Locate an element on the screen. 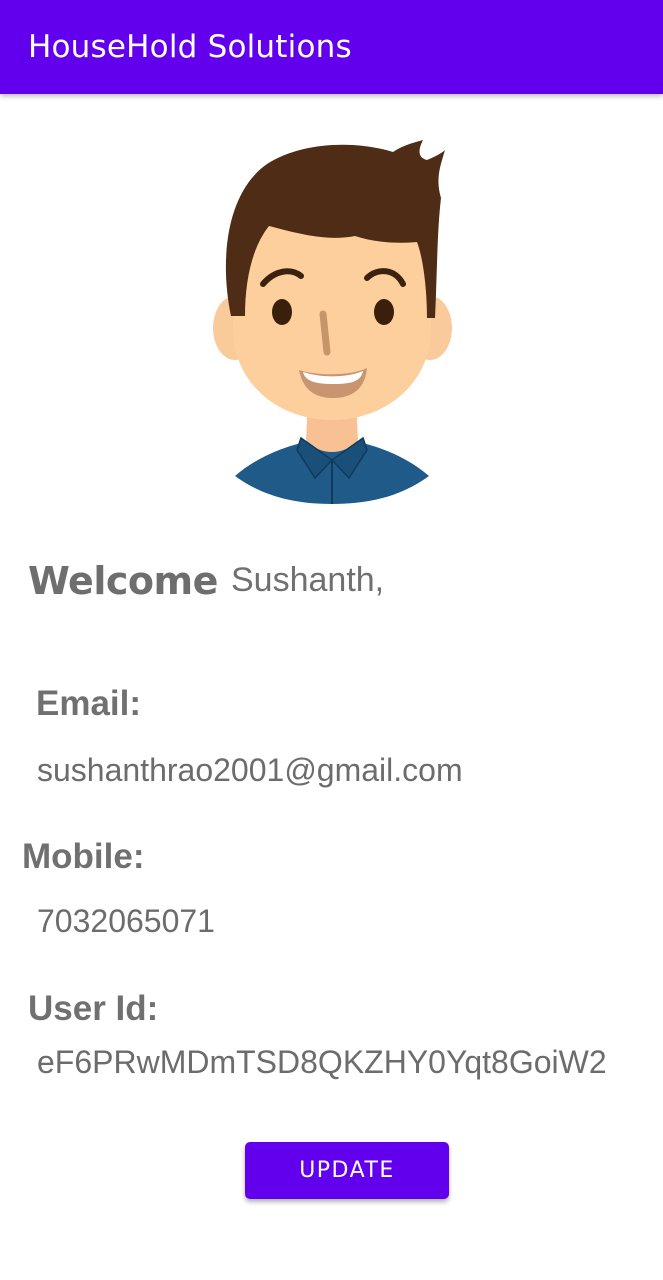 The image size is (663, 1280). user-id-value: eF6PRwMDmTSD8QKZHY0Yqt8GoiW2 is located at coordinates (322, 1062).